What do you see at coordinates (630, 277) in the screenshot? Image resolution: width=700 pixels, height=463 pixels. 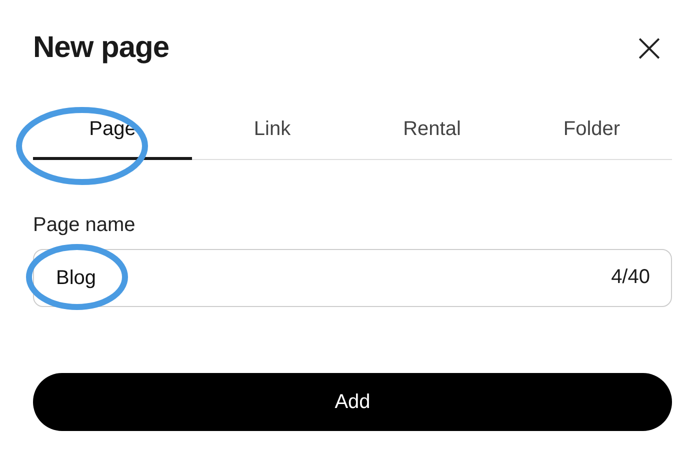 I see `character-counter: 4/40` at bounding box center [630, 277].